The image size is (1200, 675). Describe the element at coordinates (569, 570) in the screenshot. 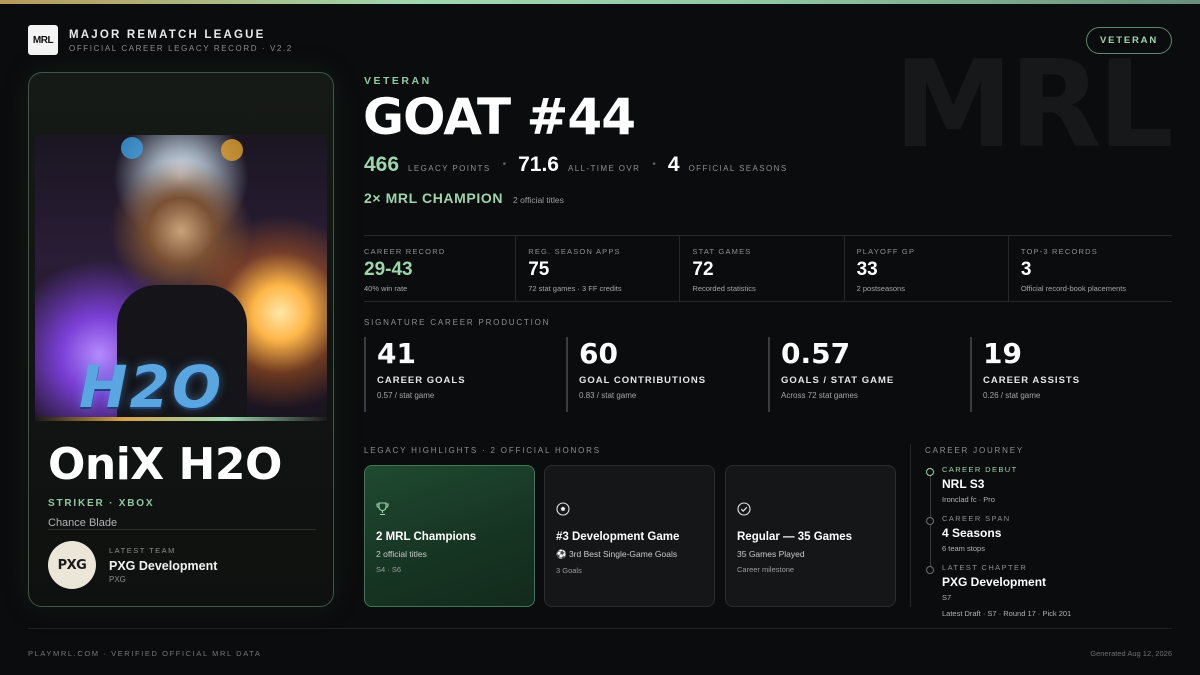

I see `highlight-meta: 3 Goals` at that location.